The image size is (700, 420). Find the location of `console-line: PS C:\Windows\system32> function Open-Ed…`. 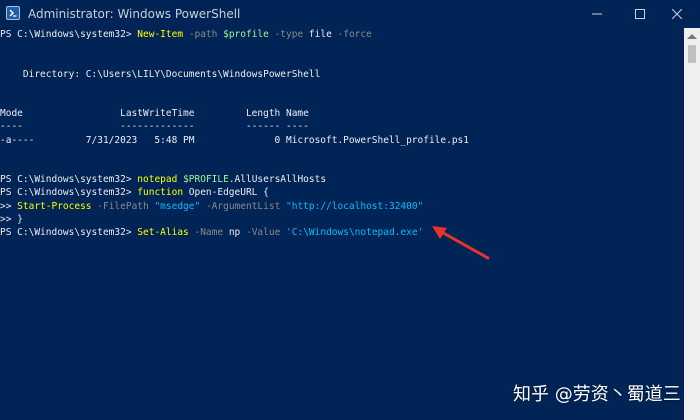

console-line: PS C:\Windows\system32> function Open-Ed… is located at coordinates (134, 192).